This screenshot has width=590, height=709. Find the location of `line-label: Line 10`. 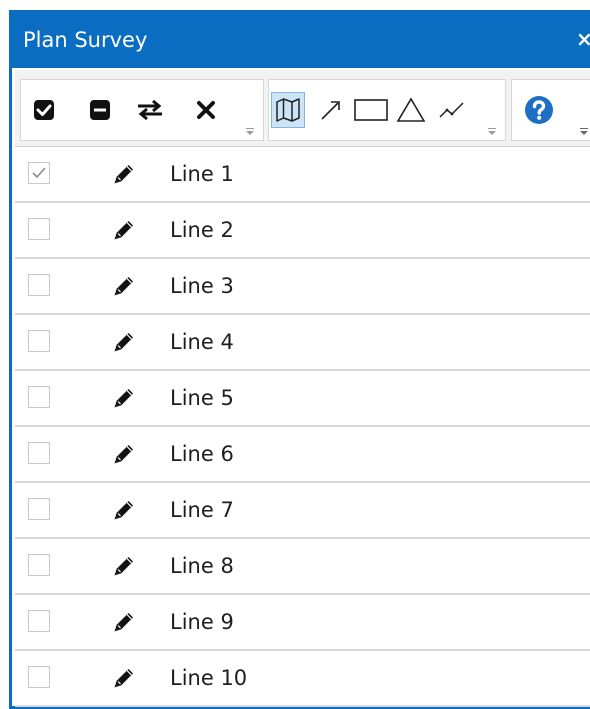

line-label: Line 10 is located at coordinates (209, 678).